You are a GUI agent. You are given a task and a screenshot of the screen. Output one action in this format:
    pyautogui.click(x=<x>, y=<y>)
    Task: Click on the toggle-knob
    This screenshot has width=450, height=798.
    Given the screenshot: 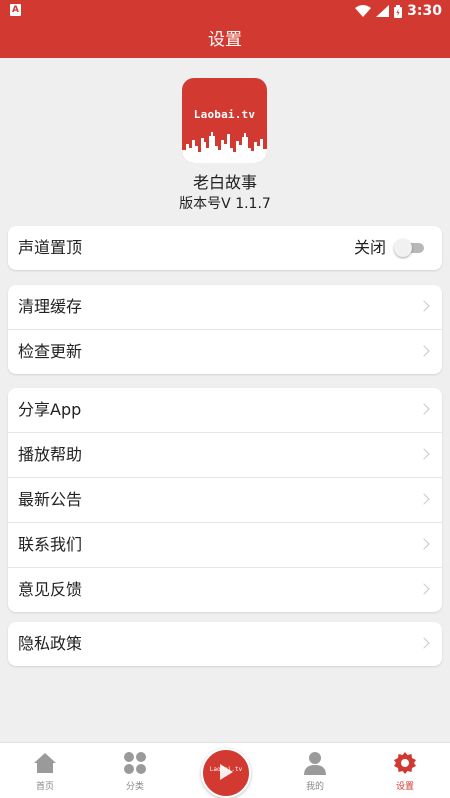 What is the action you would take?
    pyautogui.click(x=403, y=248)
    